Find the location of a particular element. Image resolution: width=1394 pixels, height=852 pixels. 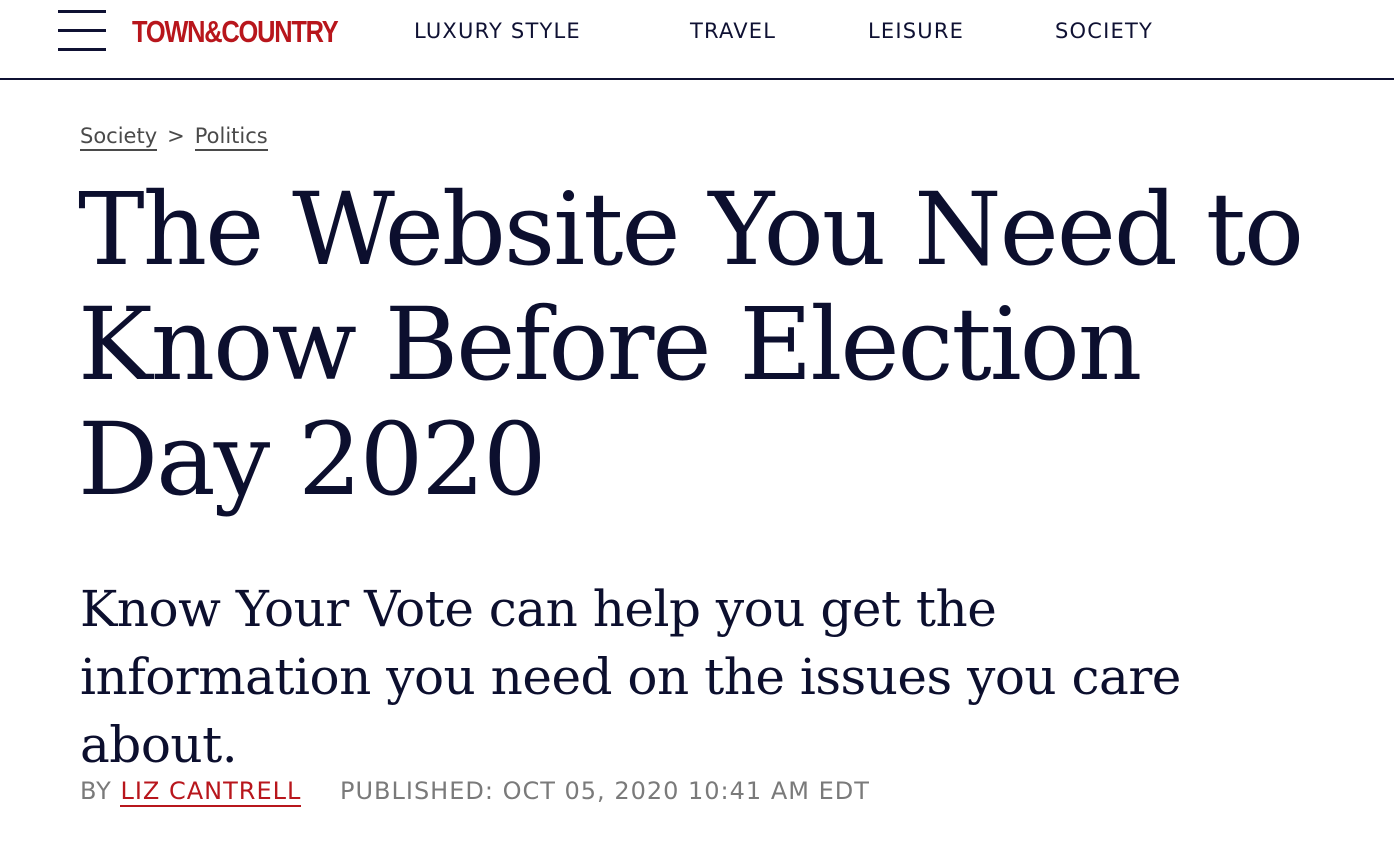

byline-prefix: BY is located at coordinates (96, 791).